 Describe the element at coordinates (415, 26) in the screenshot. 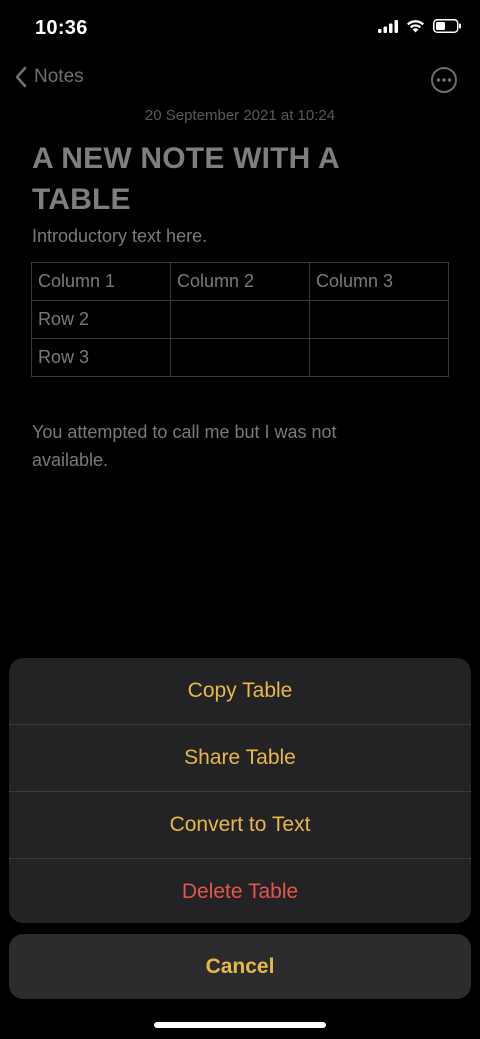

I see `wifi-icon` at that location.